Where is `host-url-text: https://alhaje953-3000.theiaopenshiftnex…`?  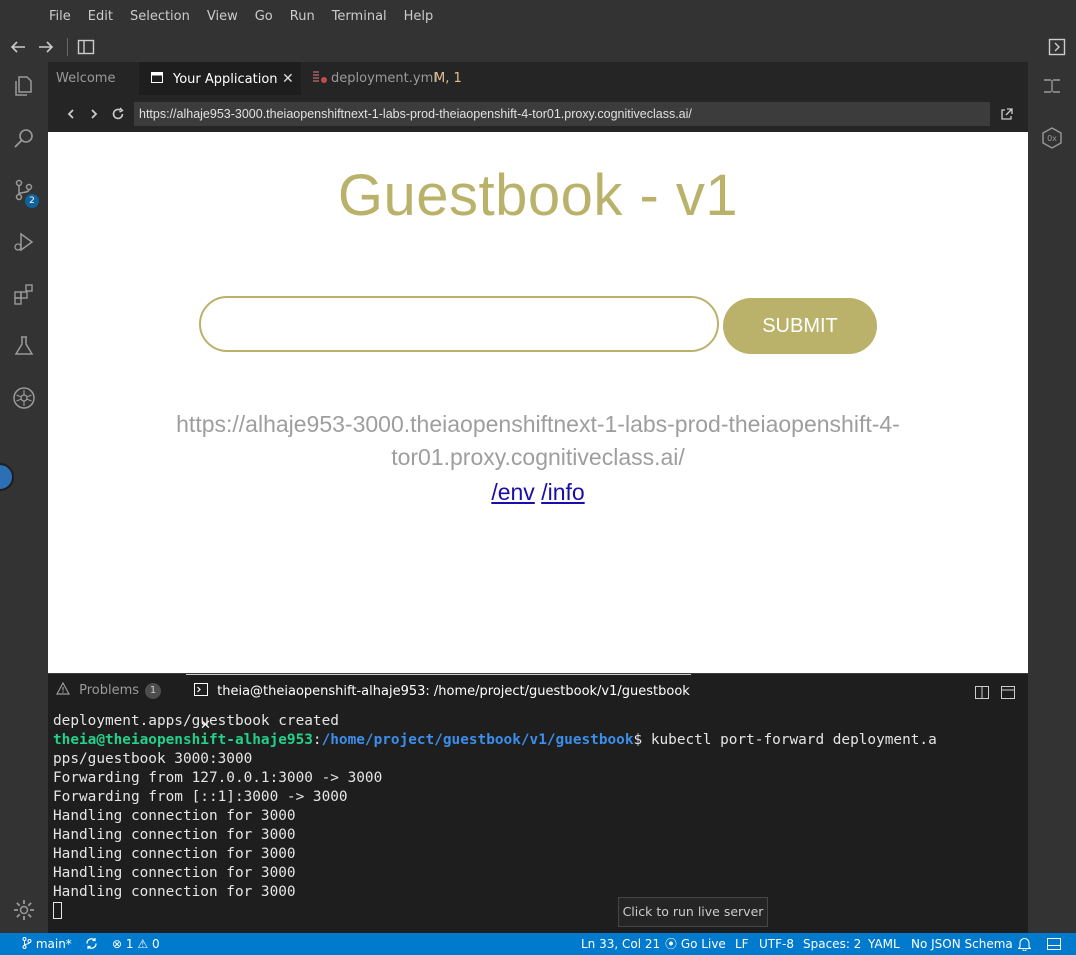
host-url-text: https://alhaje953-3000.theiaopenshiftnex… is located at coordinates (538, 440).